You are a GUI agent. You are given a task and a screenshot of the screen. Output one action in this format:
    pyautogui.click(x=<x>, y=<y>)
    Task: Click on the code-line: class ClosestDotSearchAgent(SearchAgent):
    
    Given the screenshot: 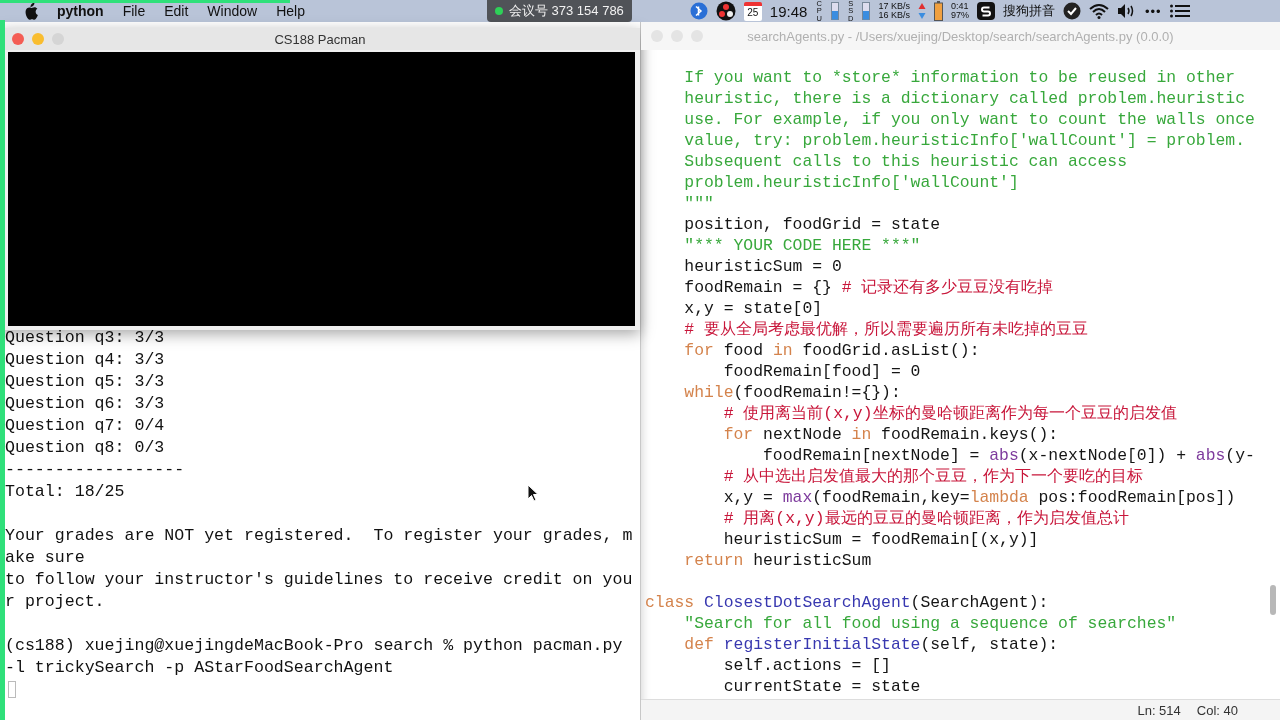 What is the action you would take?
    pyautogui.click(x=847, y=602)
    